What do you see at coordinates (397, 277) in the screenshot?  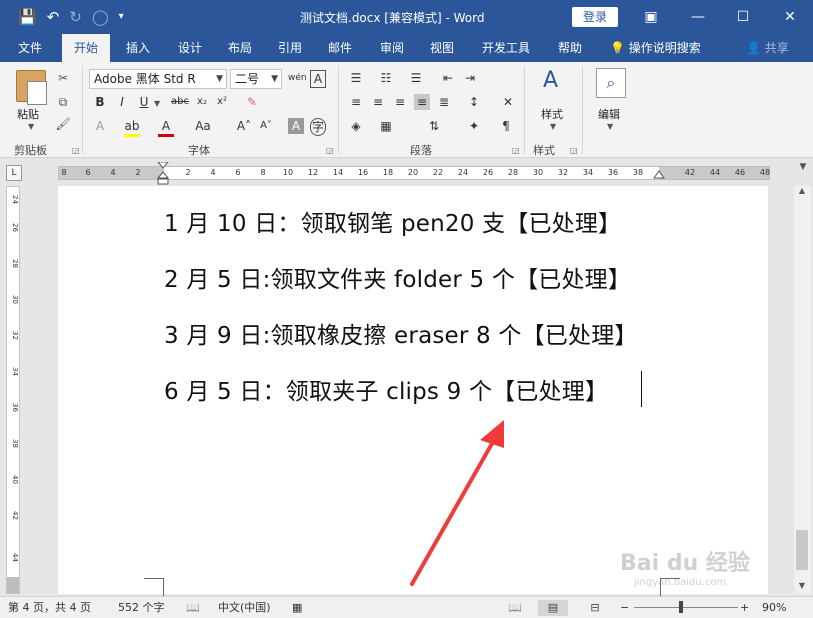 I see `document-line: 2 月 5 日:领取文件夹 folder 5 个【已处理】` at bounding box center [397, 277].